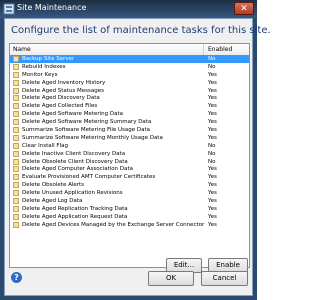  What do you see at coordinates (129, 114) in the screenshot?
I see `table-row: Delete Aged Software Metering Data Yes` at bounding box center [129, 114].